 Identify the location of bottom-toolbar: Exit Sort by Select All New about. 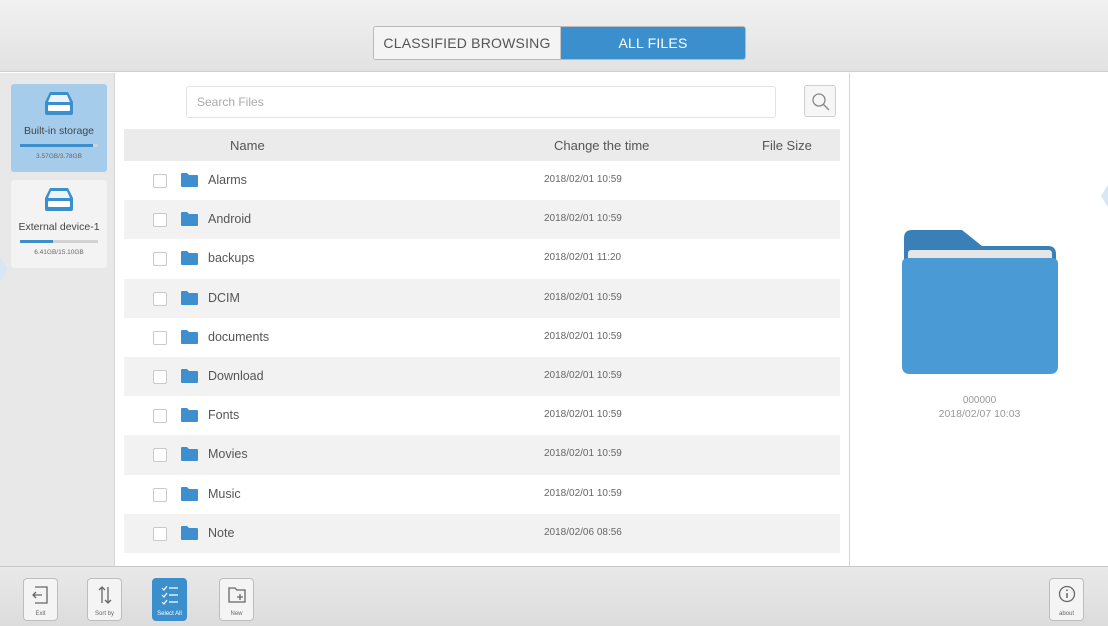
(554, 596).